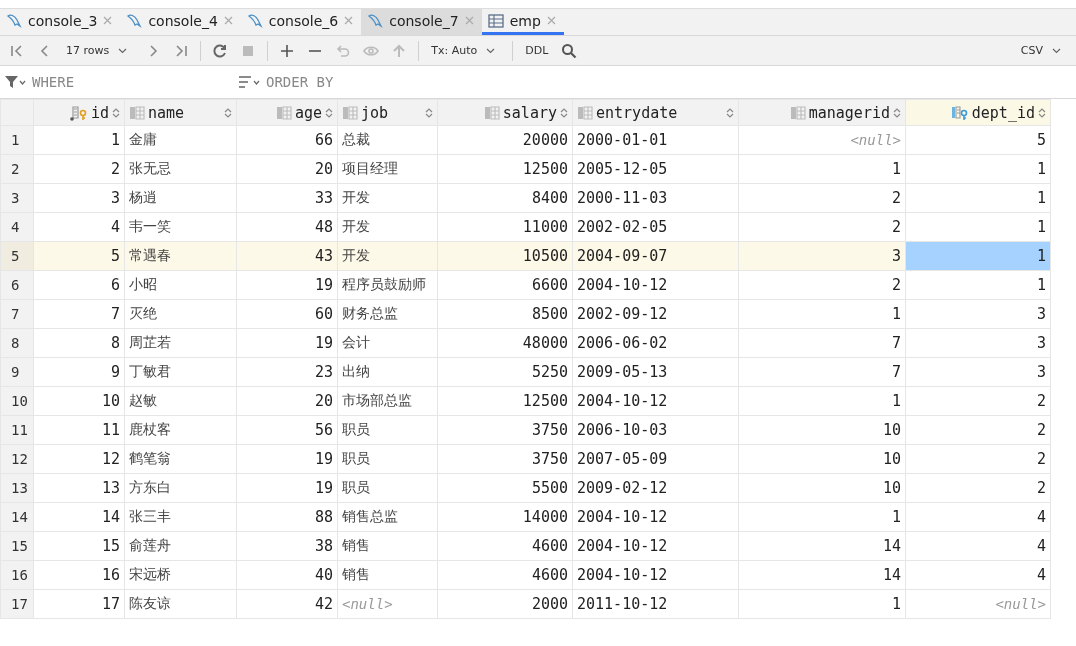 The width and height of the screenshot is (1076, 646). I want to click on table-cell: 8, so click(79, 343).